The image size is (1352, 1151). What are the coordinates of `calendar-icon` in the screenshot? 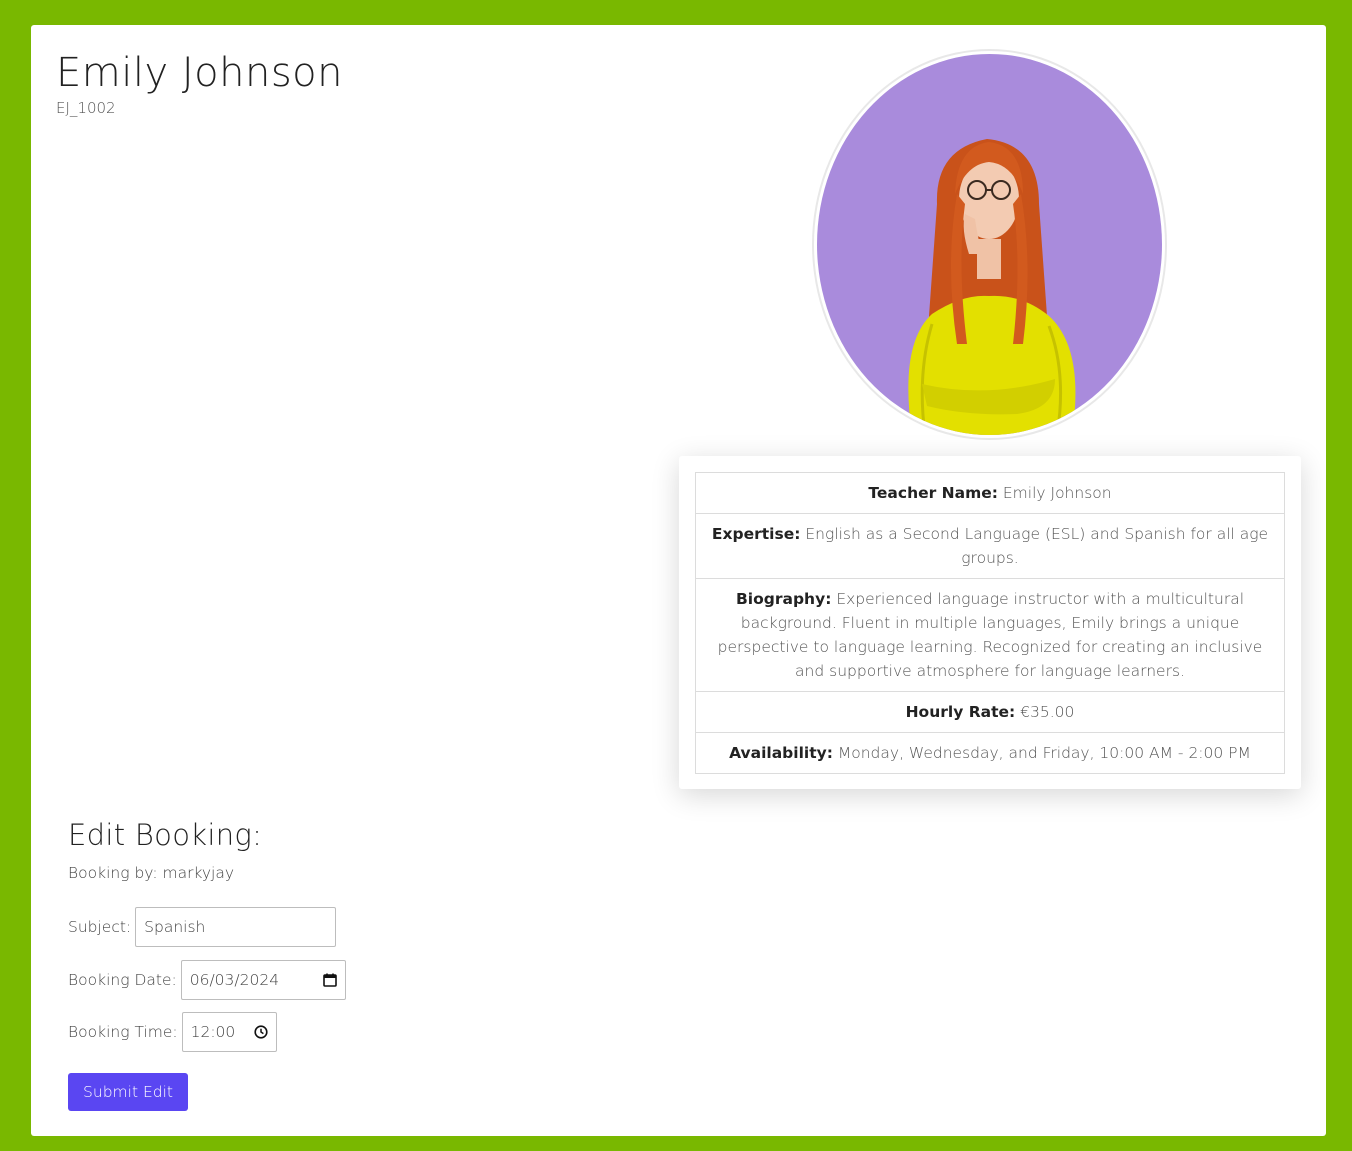 It's located at (329, 980).